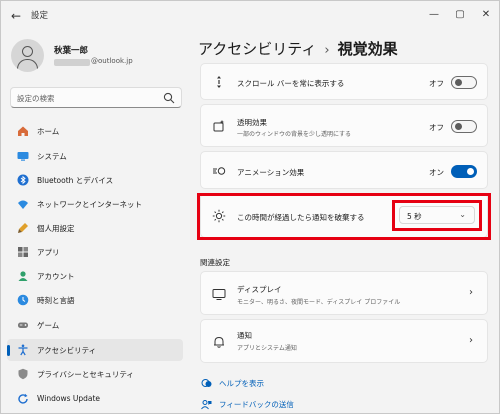 Image resolution: width=500 pixels, height=414 pixels. Describe the element at coordinates (434, 15) in the screenshot. I see `minimize-button: —` at that location.